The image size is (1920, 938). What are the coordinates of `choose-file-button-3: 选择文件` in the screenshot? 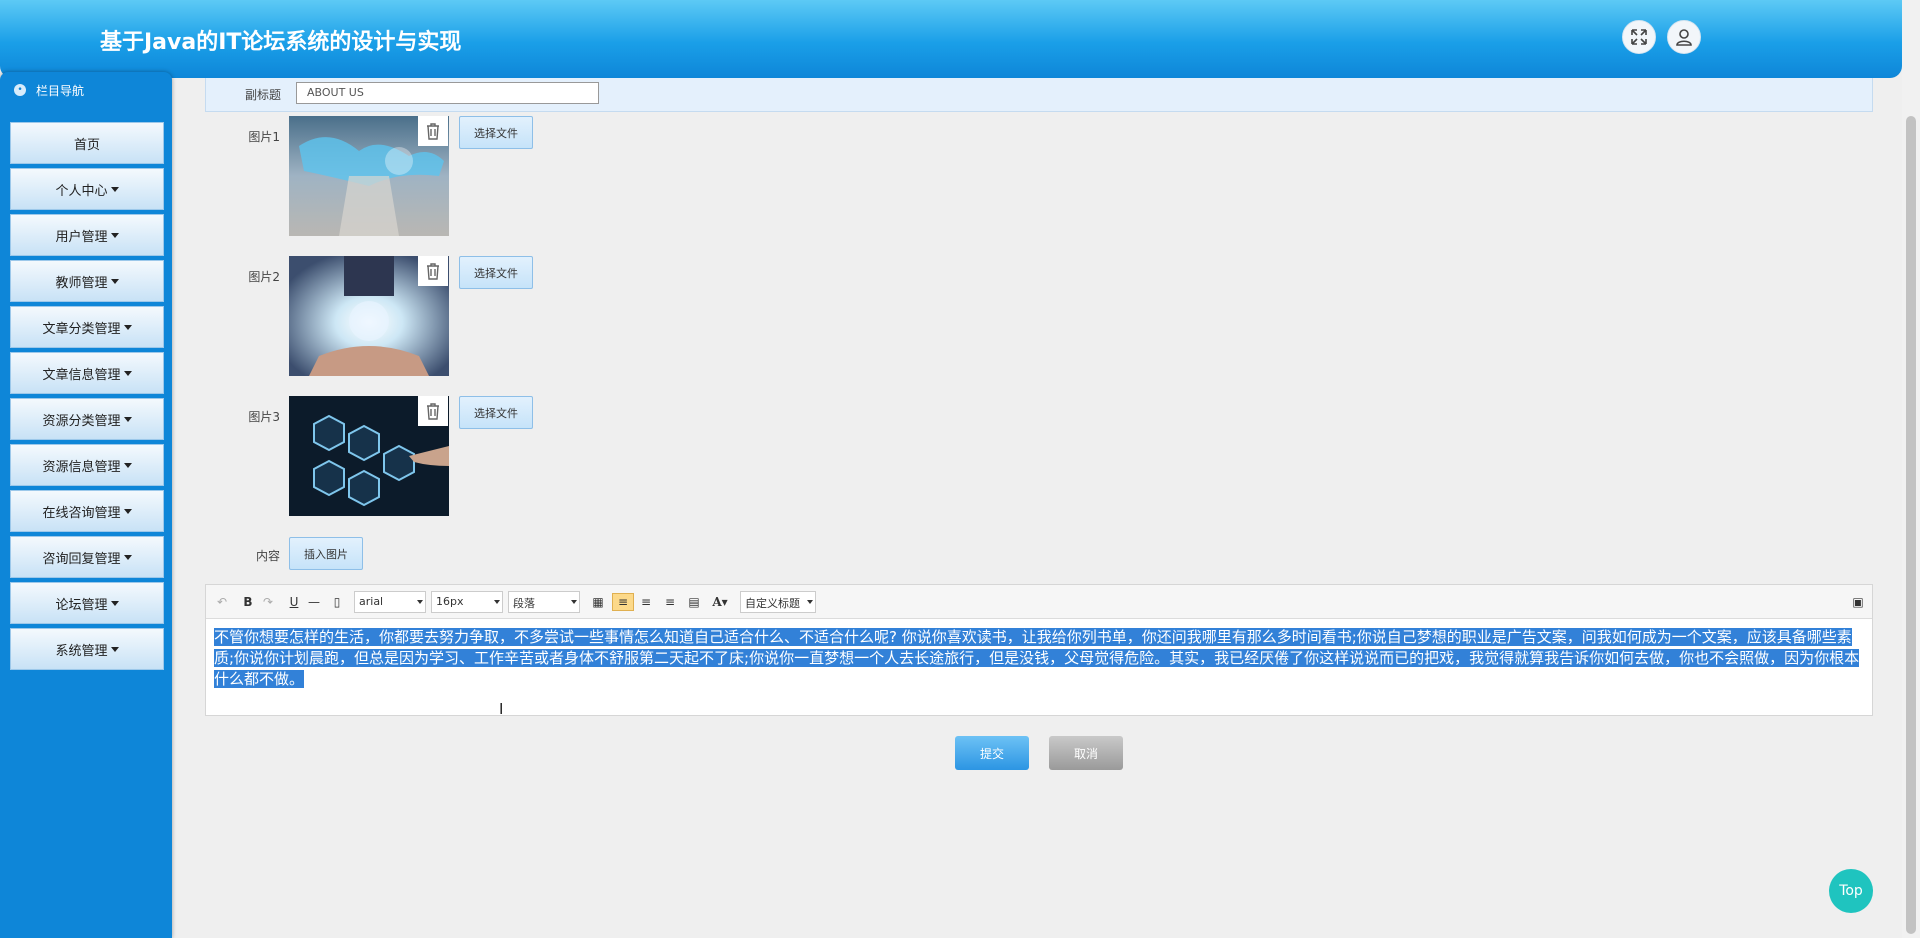 It's located at (496, 412).